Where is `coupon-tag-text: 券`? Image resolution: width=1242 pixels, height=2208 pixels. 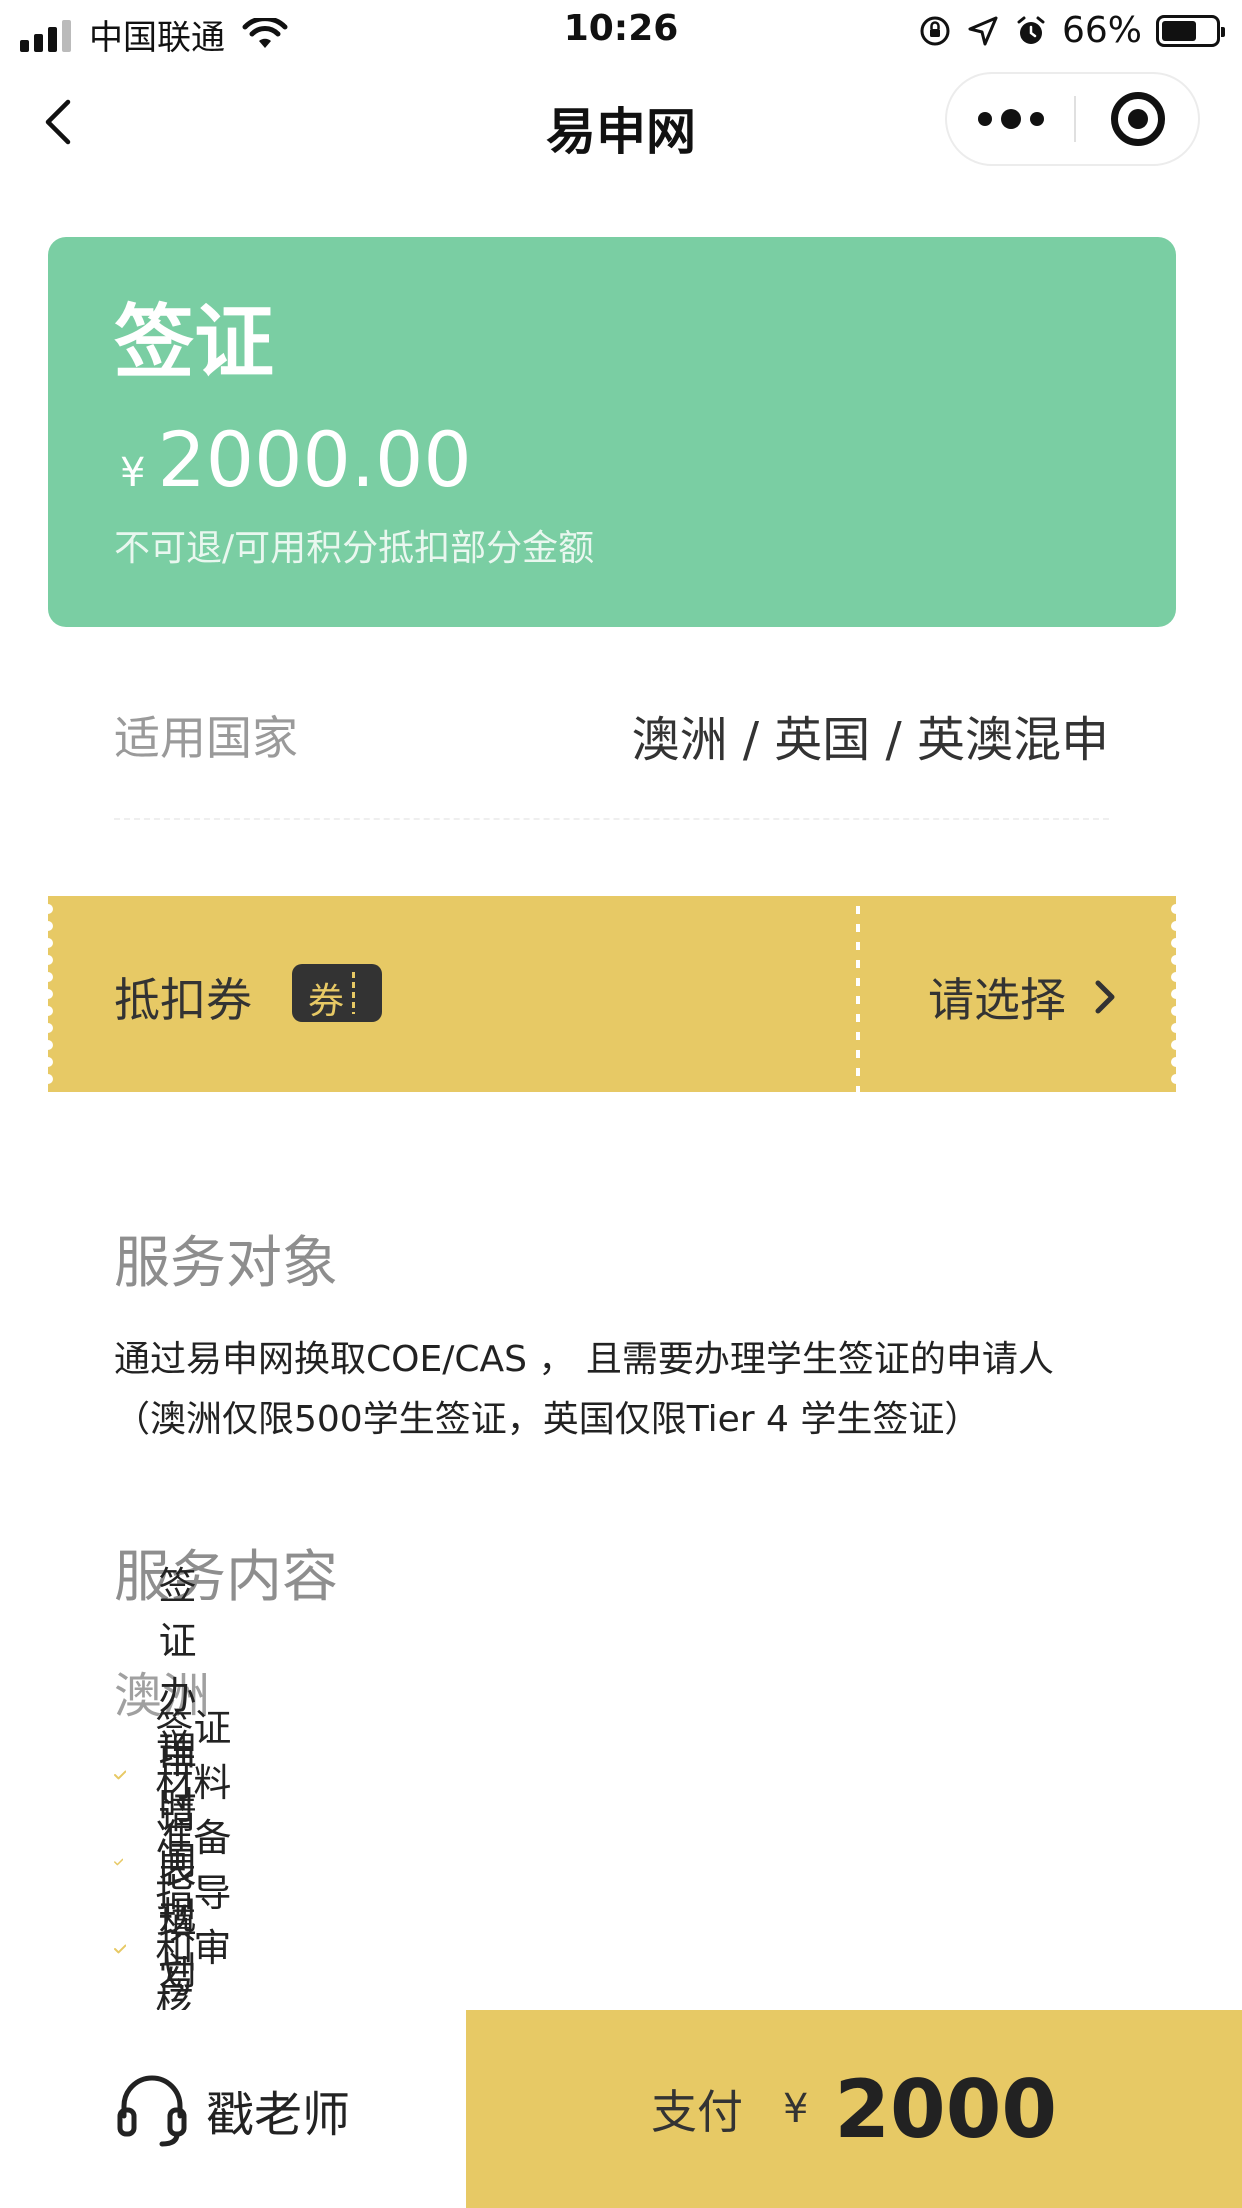
coupon-tag-text: 券 is located at coordinates (326, 1001).